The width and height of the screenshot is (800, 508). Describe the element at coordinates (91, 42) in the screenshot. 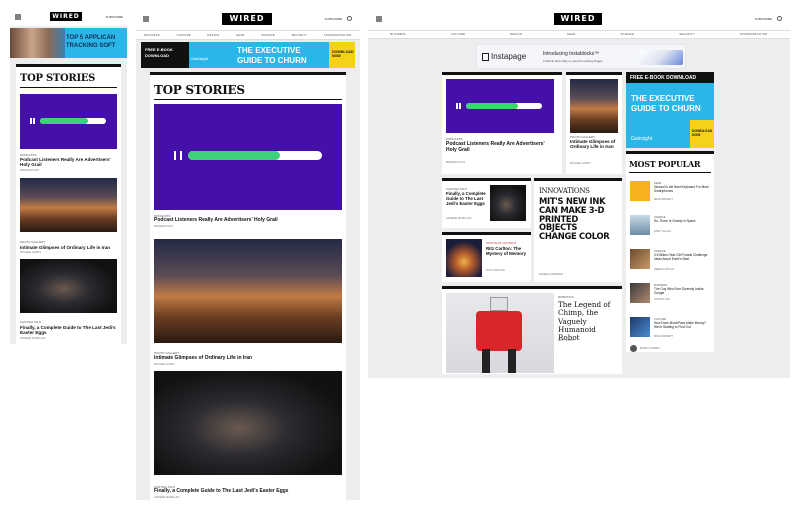

I see `ad-text: TOP 5 APPLICAN TRACKING SOFT` at that location.